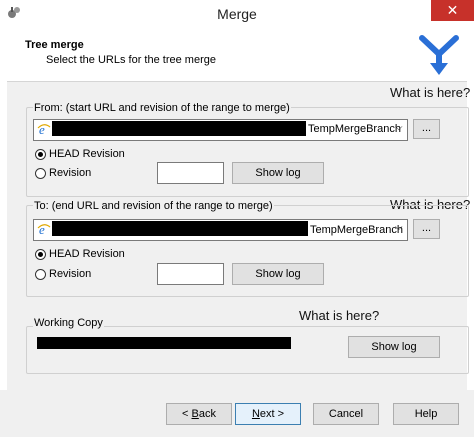 The width and height of the screenshot is (474, 437). Describe the element at coordinates (346, 414) in the screenshot. I see `cancel-button: Cancel` at that location.